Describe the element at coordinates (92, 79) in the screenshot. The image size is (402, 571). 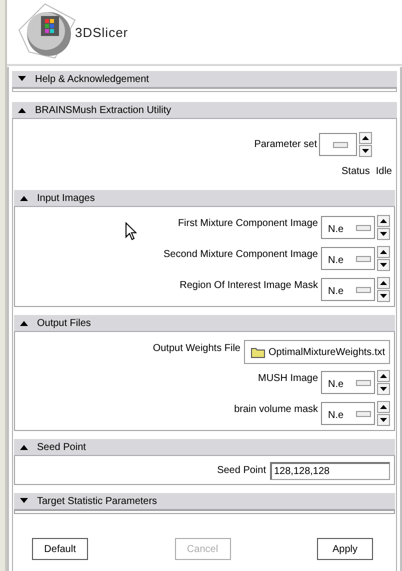
I see `section-title: Help & Acknowledgement` at that location.